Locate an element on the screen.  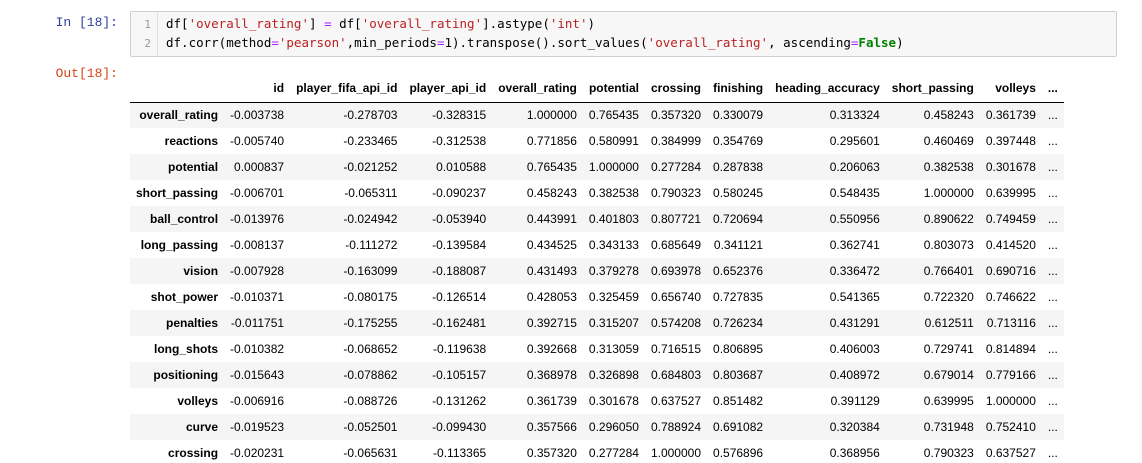
table-cell: -0.312538 is located at coordinates (459, 141).